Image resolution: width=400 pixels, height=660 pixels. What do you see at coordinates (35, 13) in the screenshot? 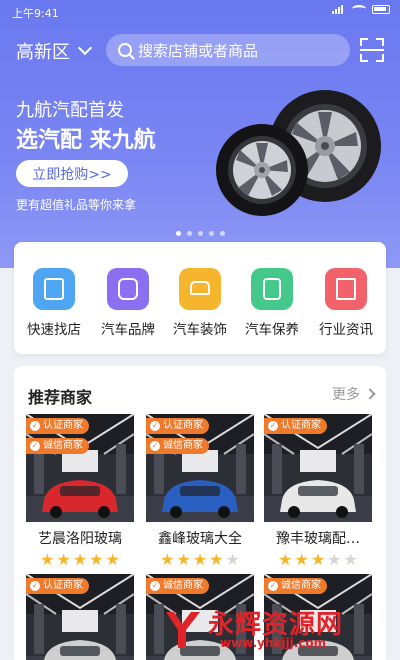
I see `status-time: 上午9:41` at bounding box center [35, 13].